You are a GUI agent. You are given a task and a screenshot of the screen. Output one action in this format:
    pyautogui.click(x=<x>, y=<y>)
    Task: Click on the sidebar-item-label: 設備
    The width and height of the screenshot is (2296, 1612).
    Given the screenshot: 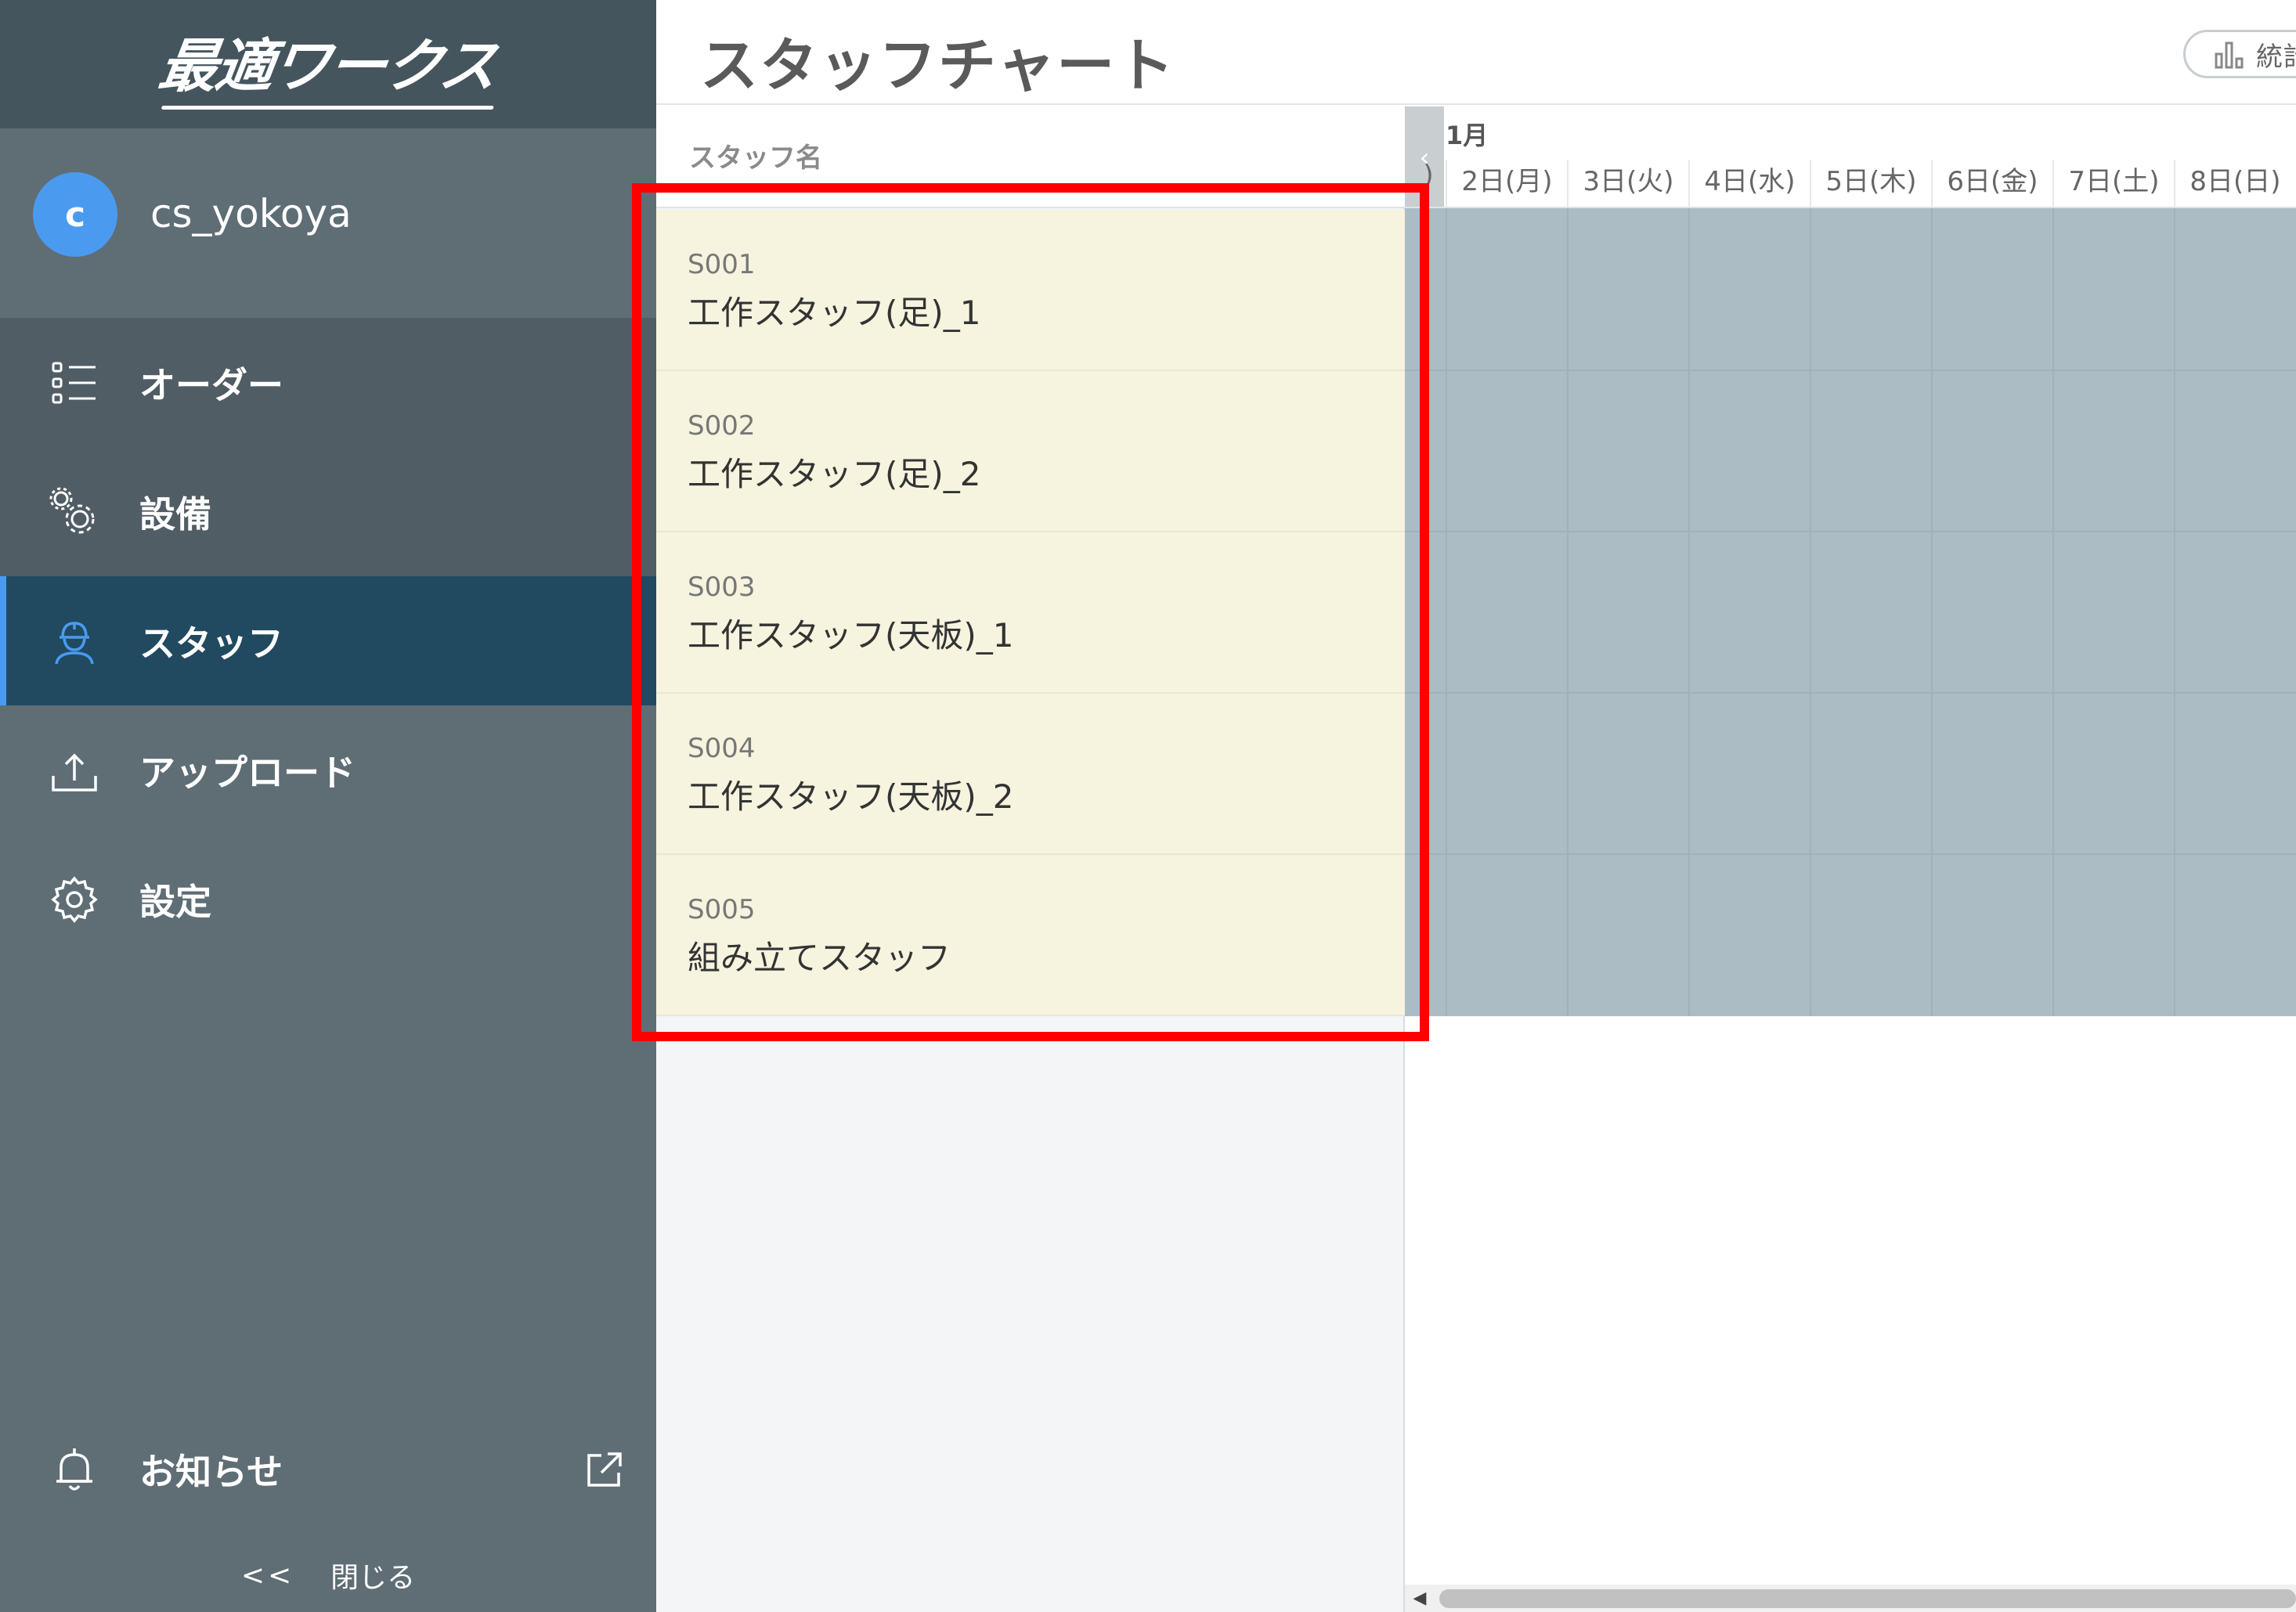 What is the action you would take?
    pyautogui.click(x=175, y=514)
    